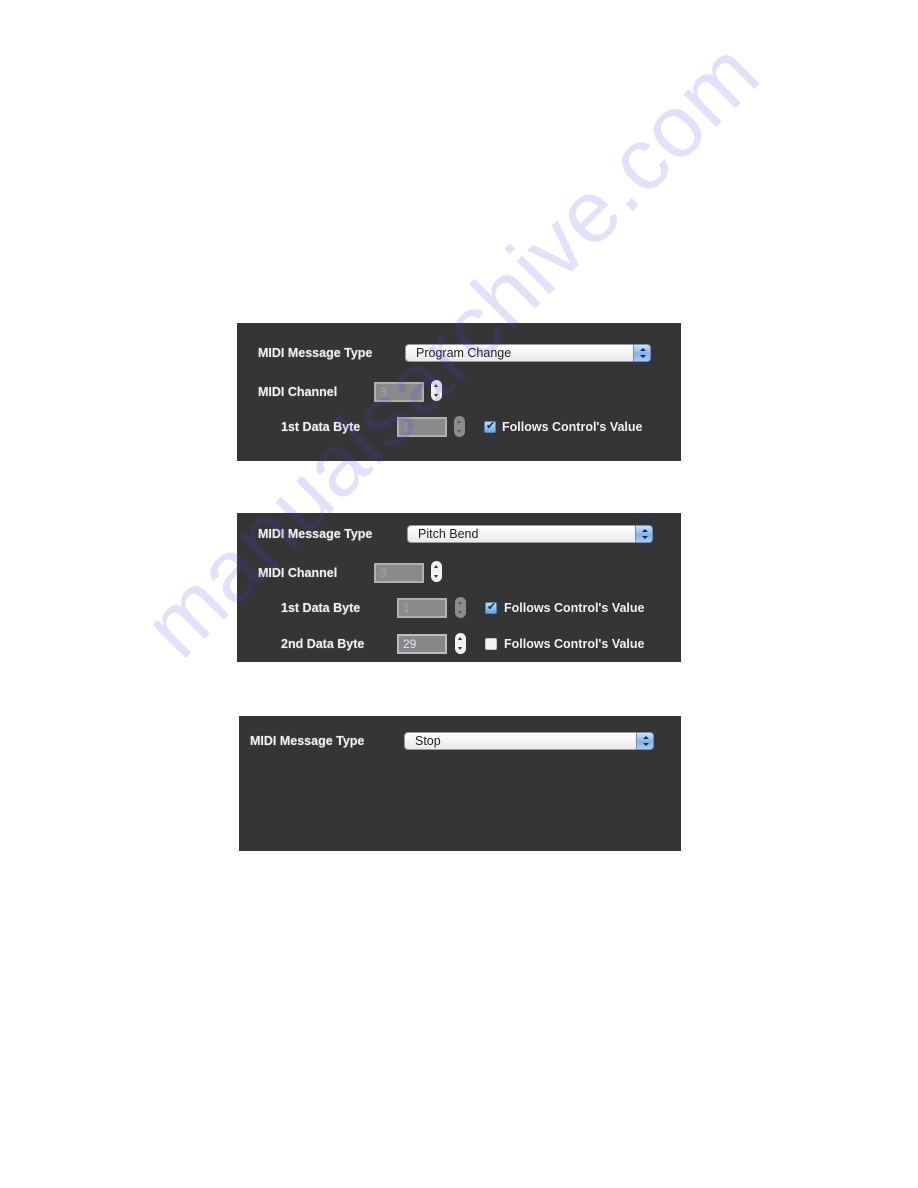 This screenshot has height=1188, width=918. I want to click on message-type-value: Program Change, so click(464, 353).